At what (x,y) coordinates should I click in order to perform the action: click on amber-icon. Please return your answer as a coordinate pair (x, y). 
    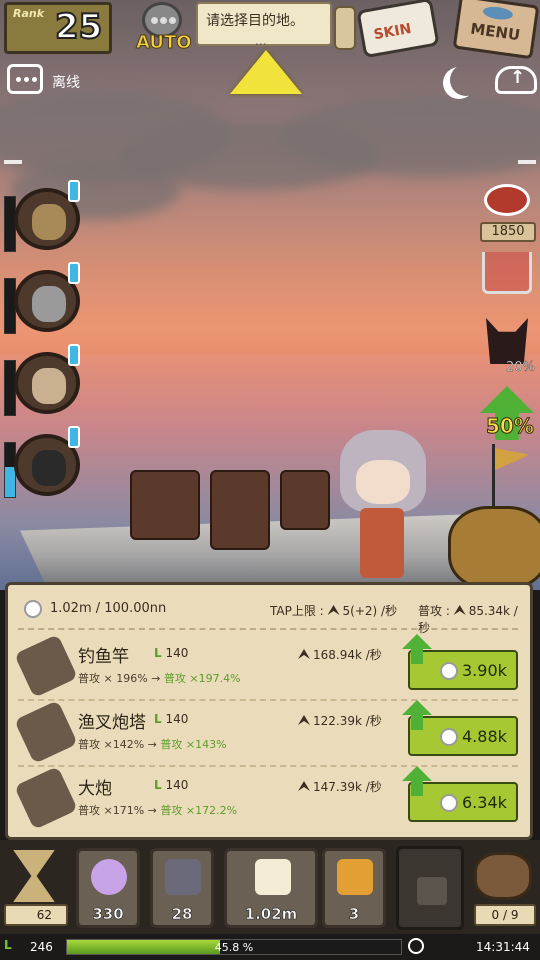
    Looking at the image, I should click on (355, 877).